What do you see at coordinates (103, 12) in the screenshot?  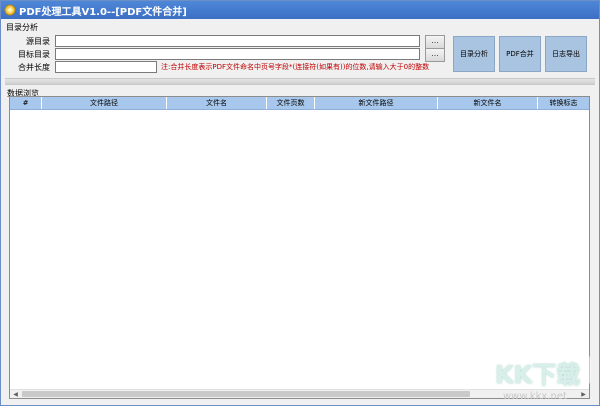 I see `window-title: PDF处理工具V1.0--[PDF文件合并]` at bounding box center [103, 12].